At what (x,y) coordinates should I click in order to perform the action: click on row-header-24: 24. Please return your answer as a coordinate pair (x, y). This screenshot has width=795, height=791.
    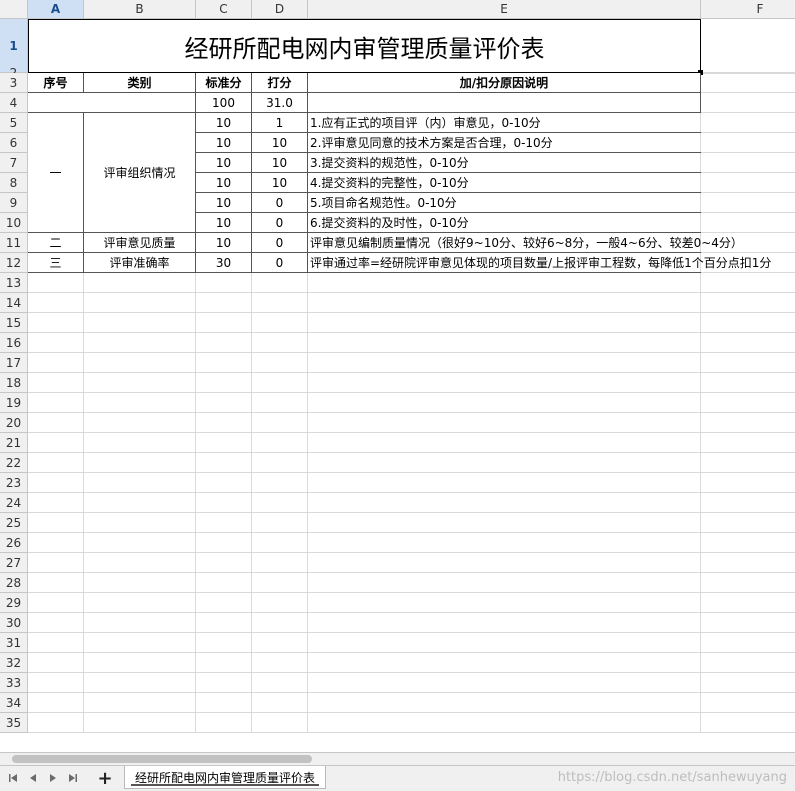
    Looking at the image, I should click on (14, 503).